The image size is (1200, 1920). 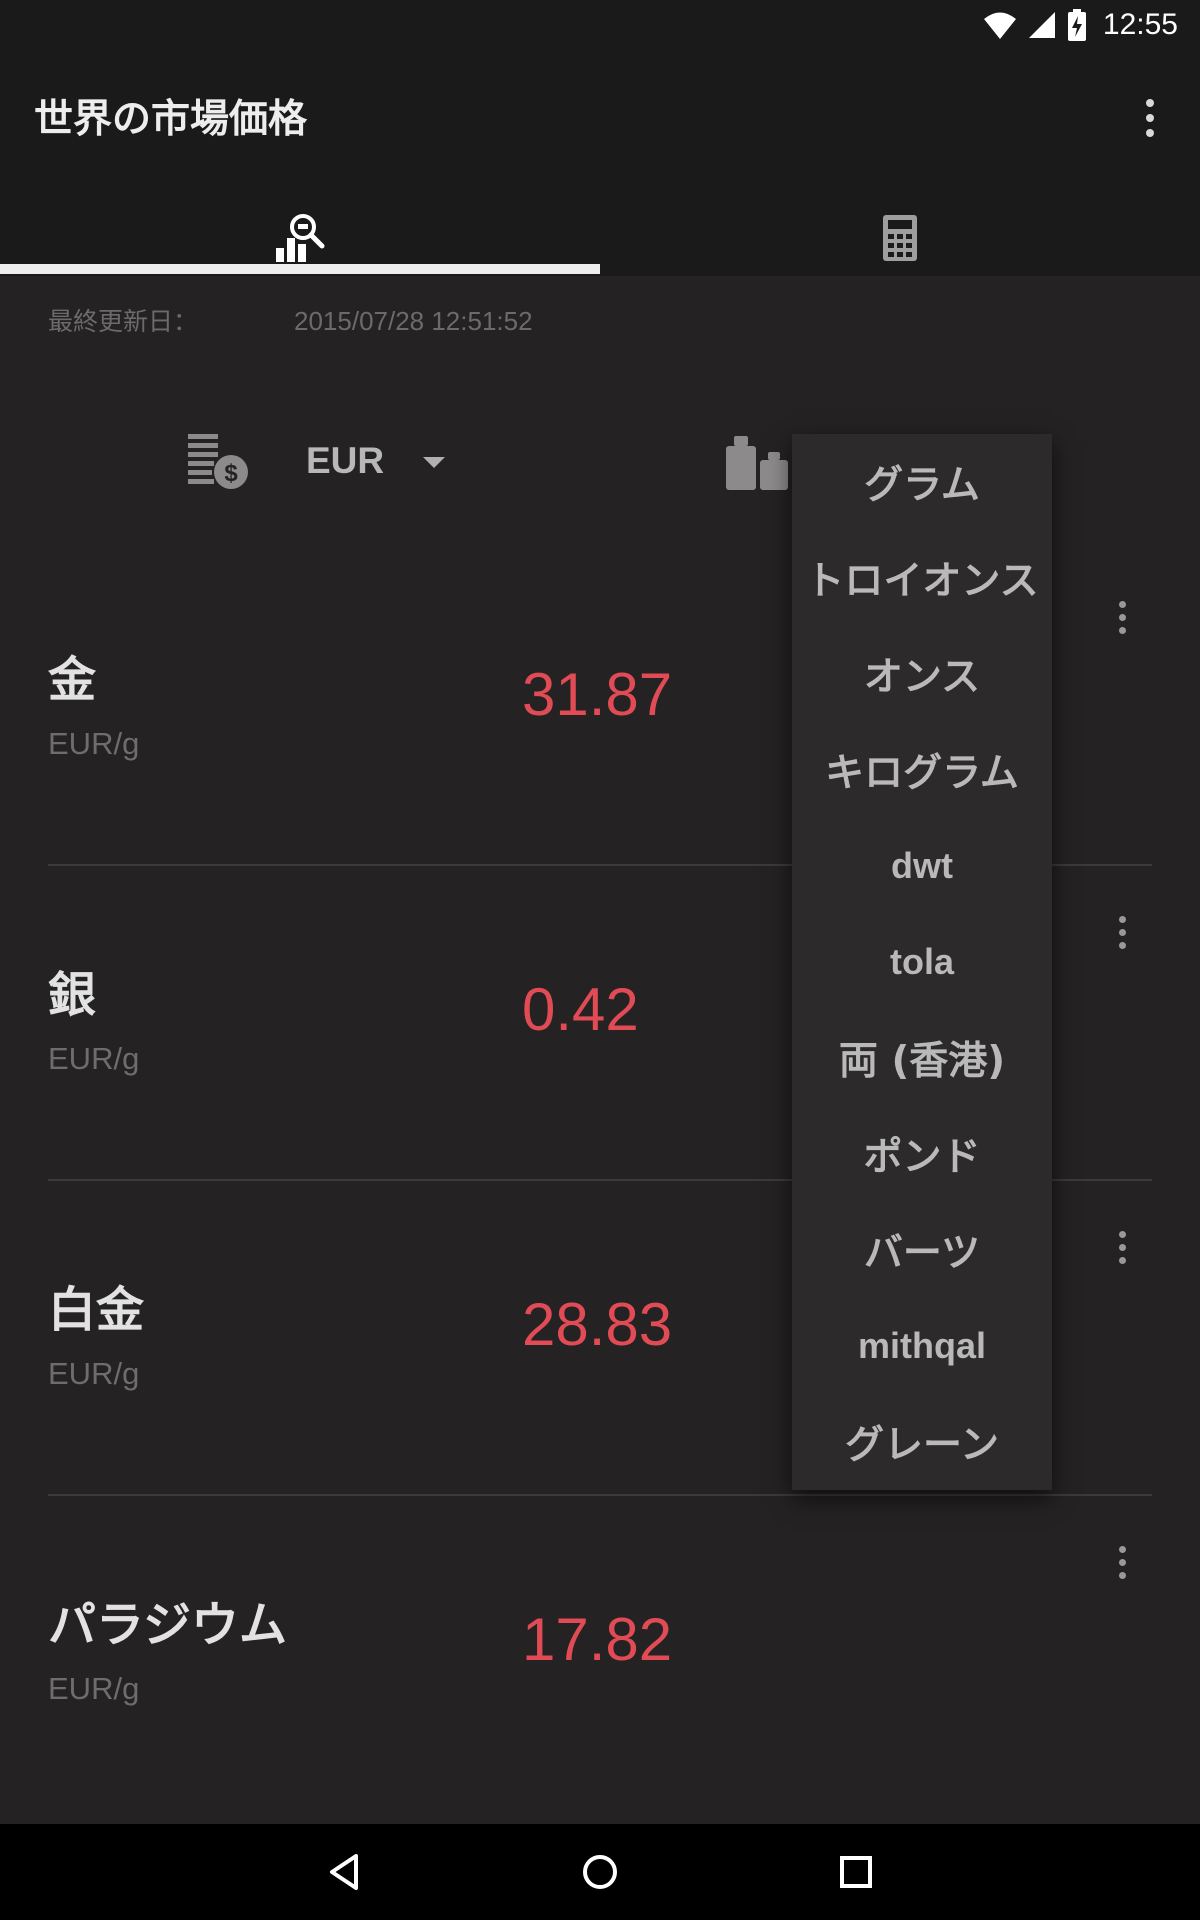 What do you see at coordinates (922, 1058) in the screenshot?
I see `dropdown-item-tael-hk: 両 (香港)` at bounding box center [922, 1058].